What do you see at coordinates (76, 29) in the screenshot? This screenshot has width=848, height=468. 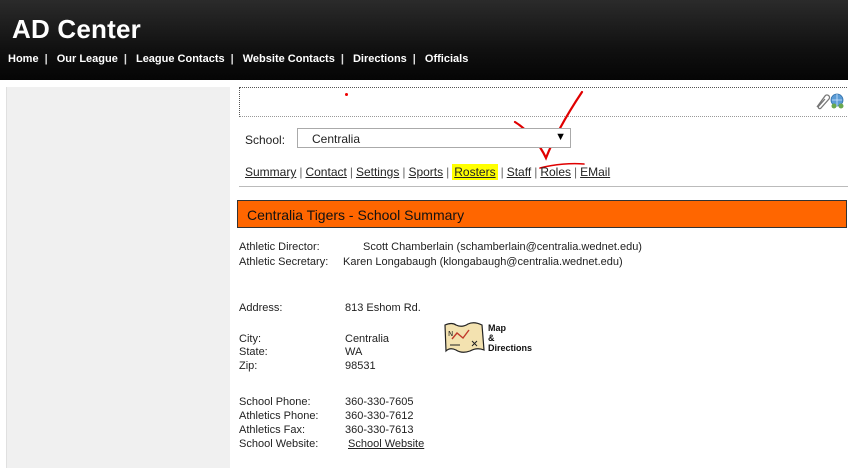 I see `app-title: AD Center` at bounding box center [76, 29].